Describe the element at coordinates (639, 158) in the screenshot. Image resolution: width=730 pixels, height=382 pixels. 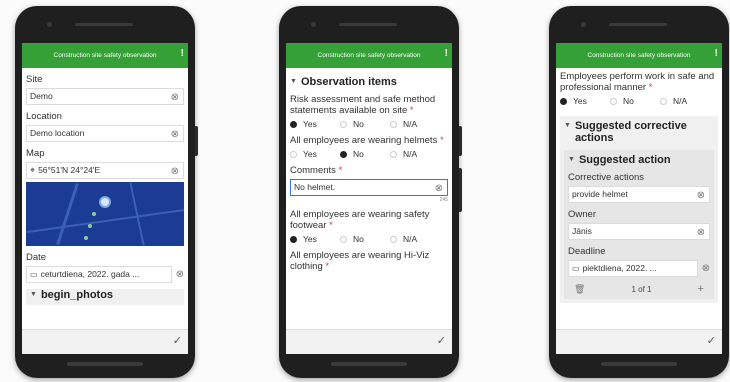
I see `suggested-action-header: ▼ Suggested action` at that location.